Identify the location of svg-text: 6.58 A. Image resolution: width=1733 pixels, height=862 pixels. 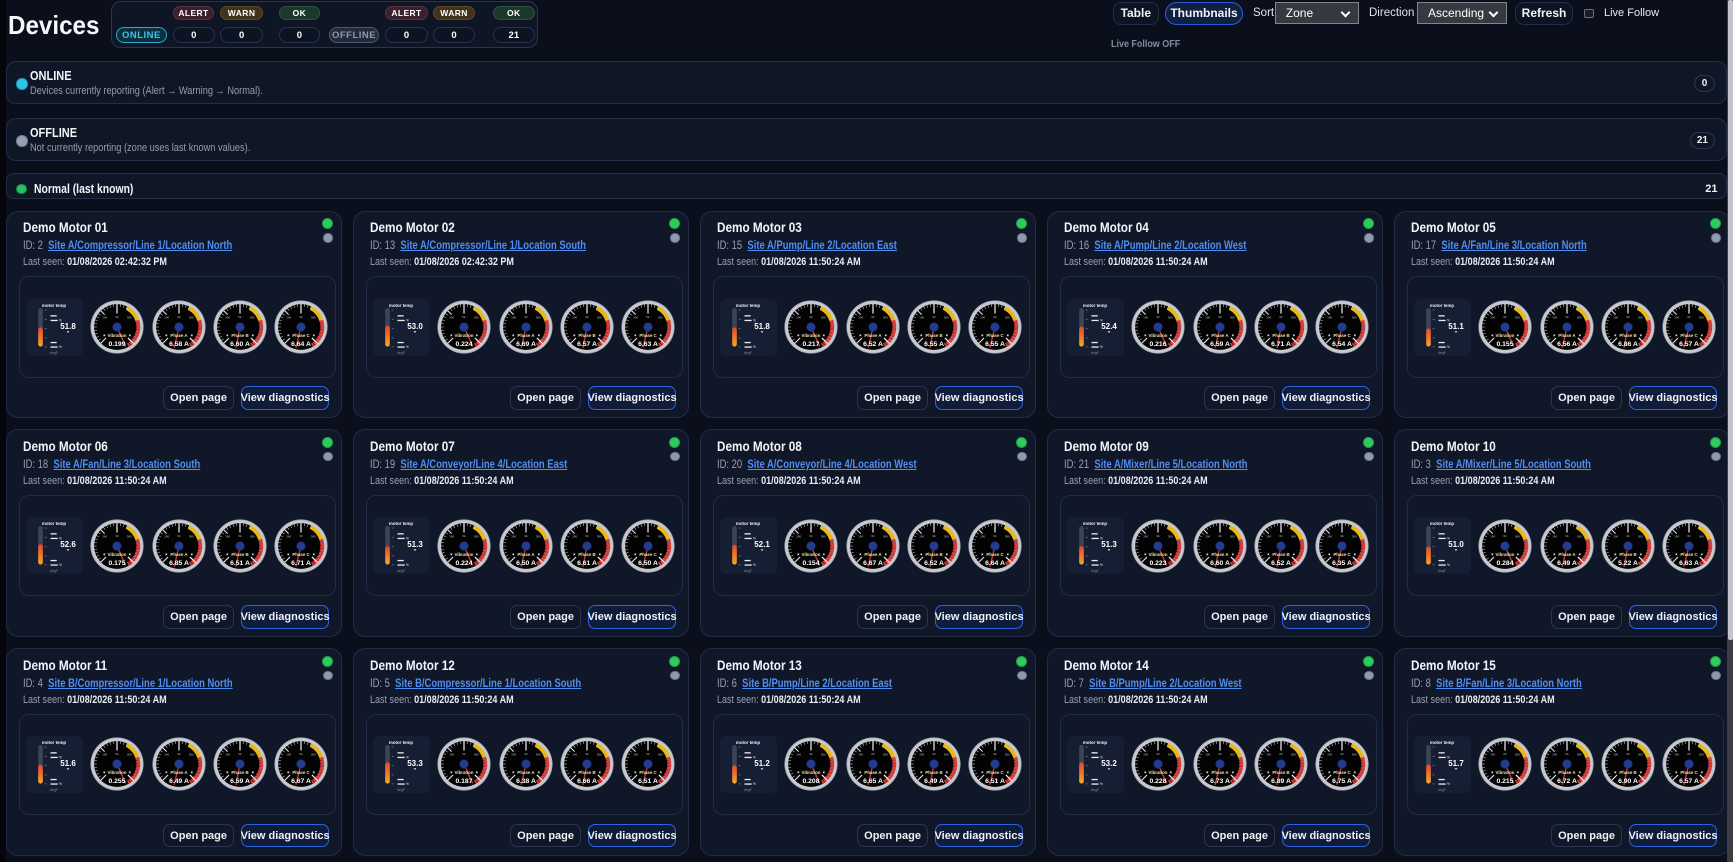
(179, 344).